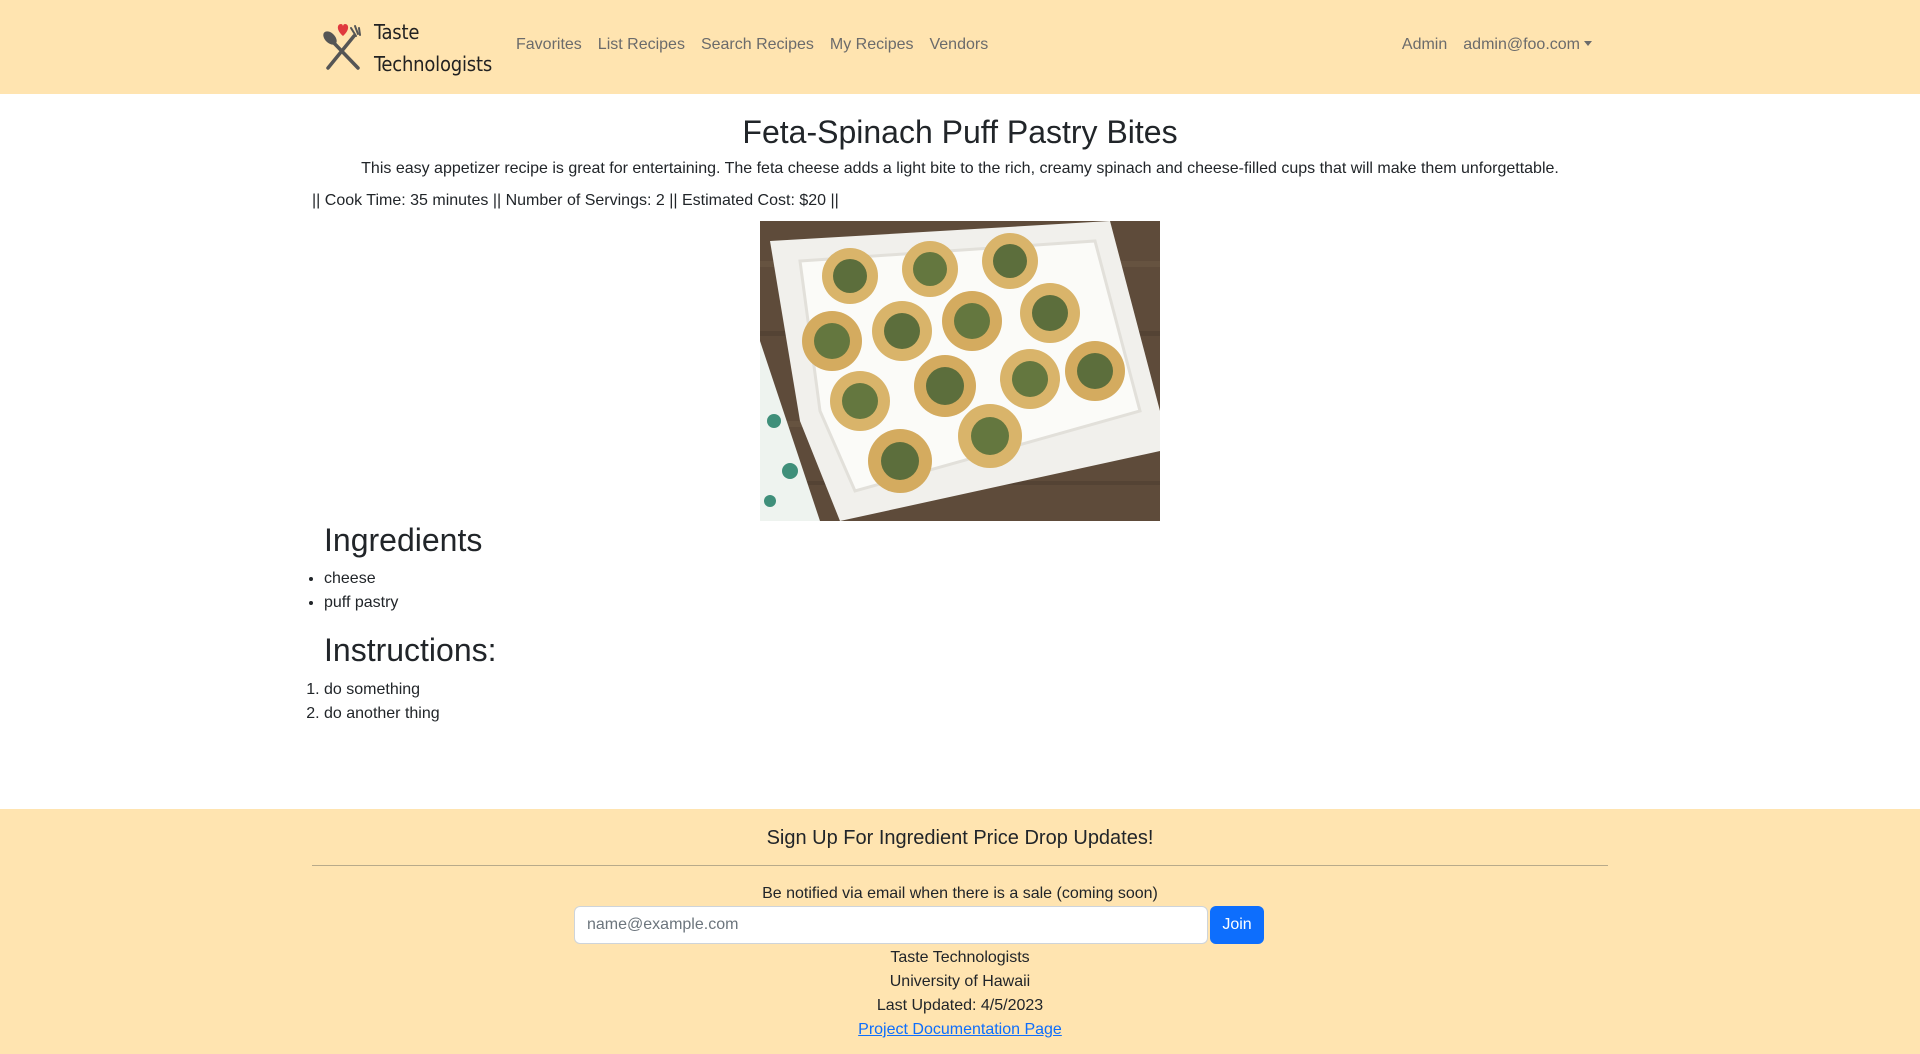 The width and height of the screenshot is (1920, 1054). What do you see at coordinates (960, 1005) in the screenshot?
I see `footer-last-updated: Last Updated: 4/5/2023` at bounding box center [960, 1005].